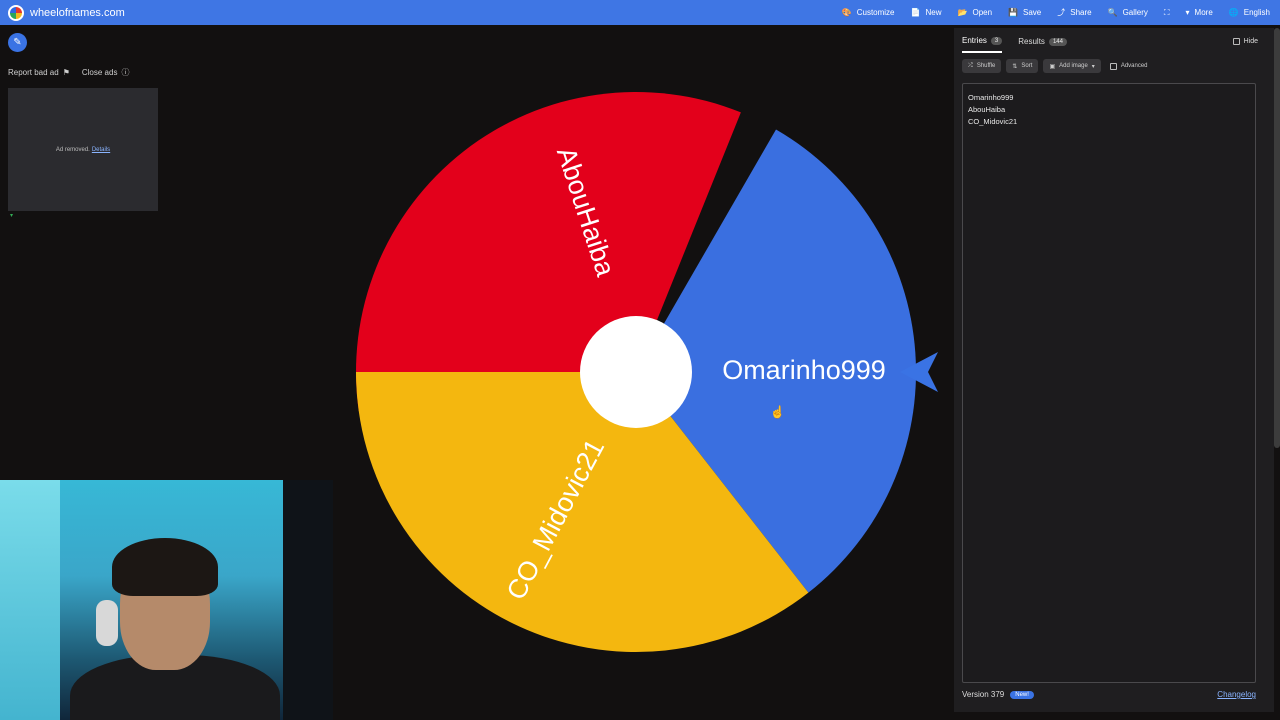 This screenshot has height=720, width=1280. Describe the element at coordinates (996, 40) in the screenshot. I see `entries-count-badge: 3` at that location.